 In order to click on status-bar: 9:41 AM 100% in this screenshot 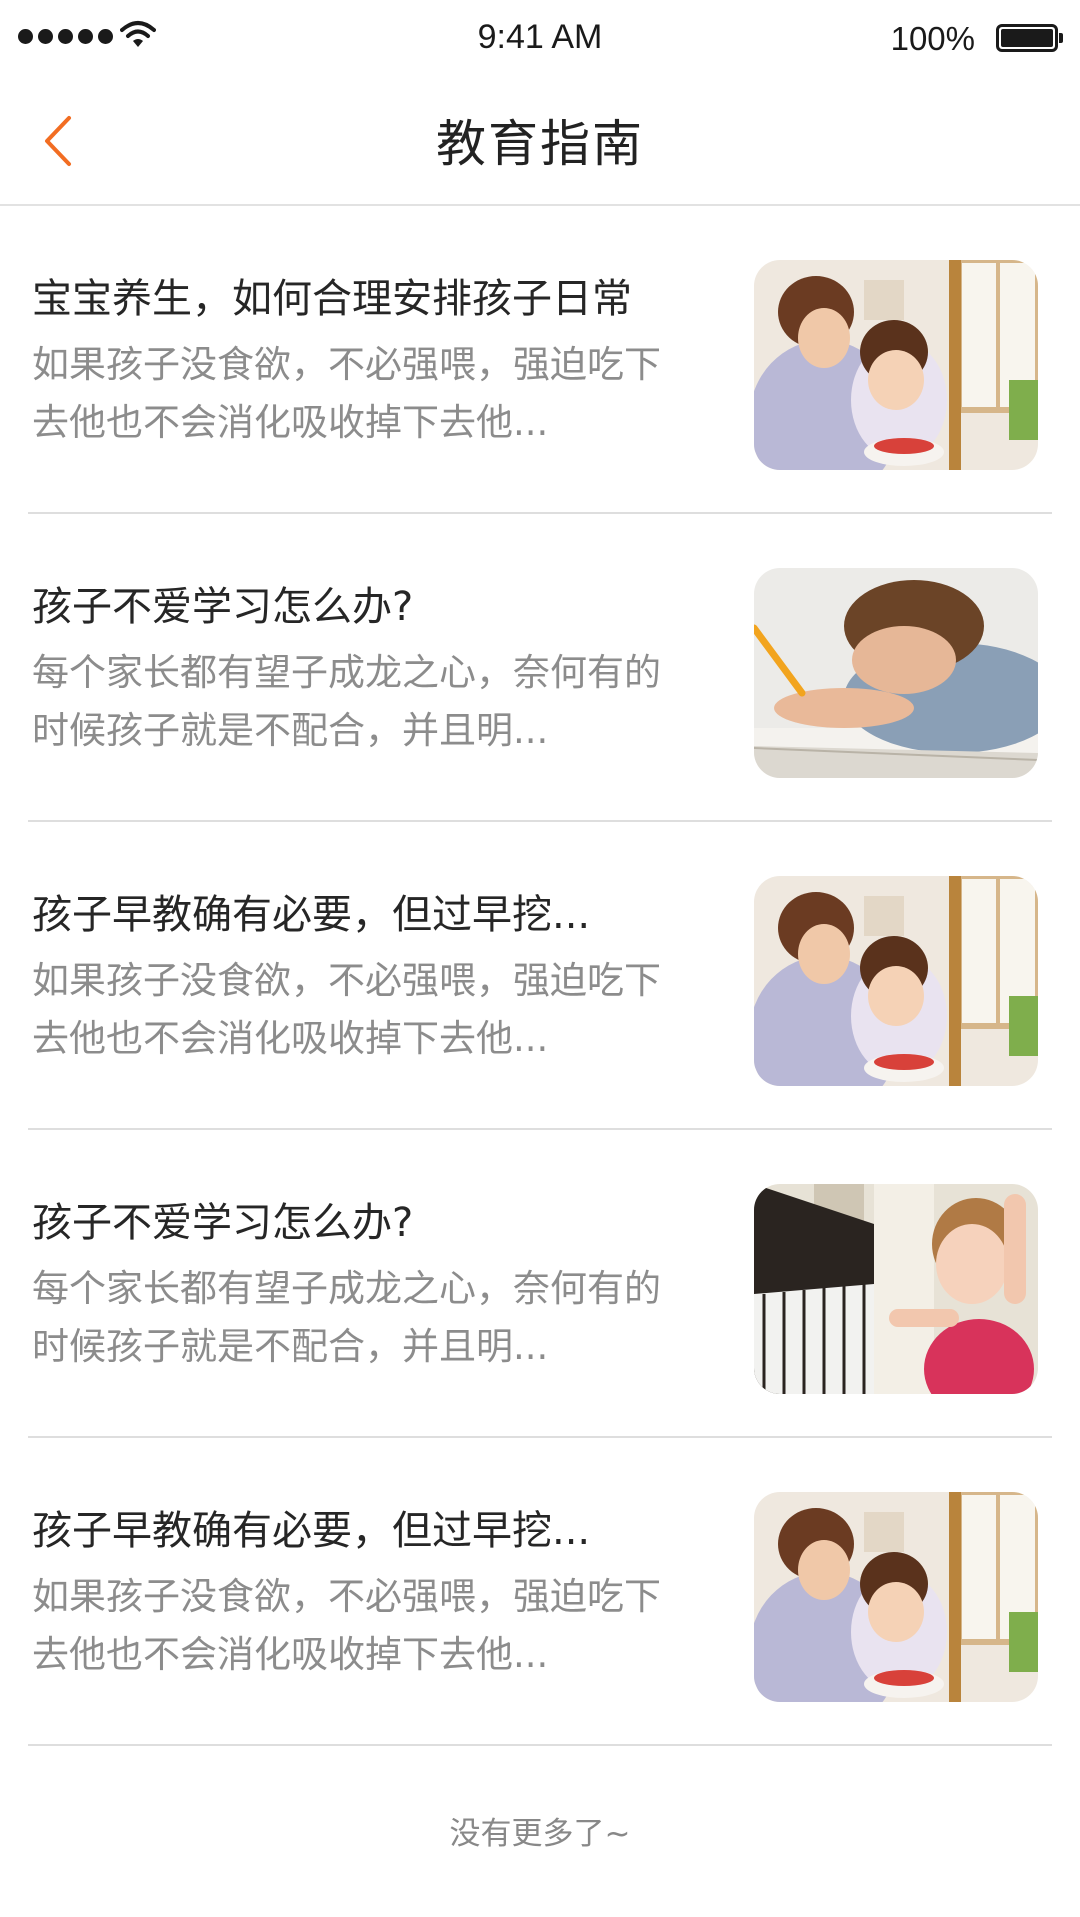, I will do `click(540, 39)`.